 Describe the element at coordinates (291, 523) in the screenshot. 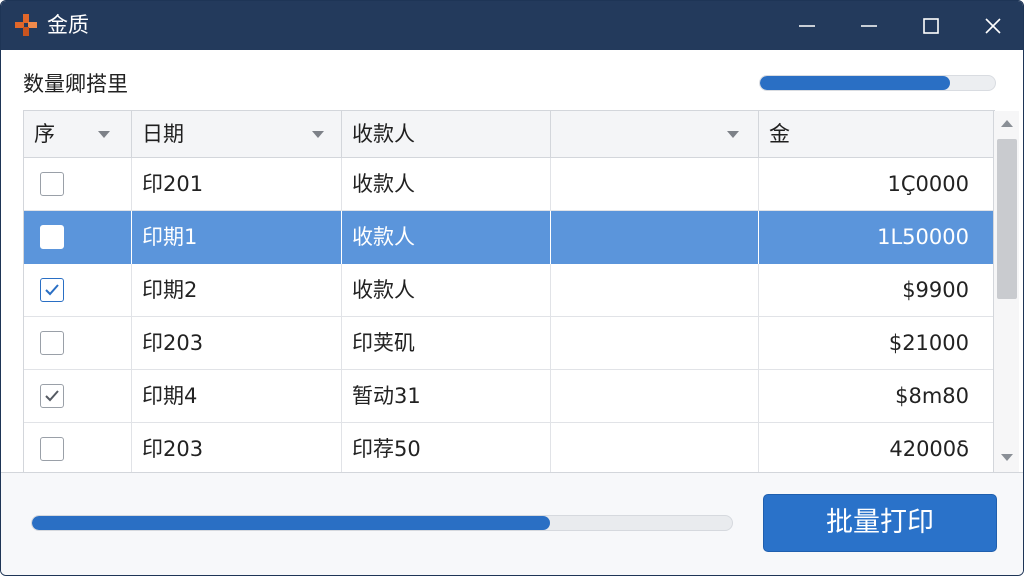

I see `bottom-progress-fill` at that location.